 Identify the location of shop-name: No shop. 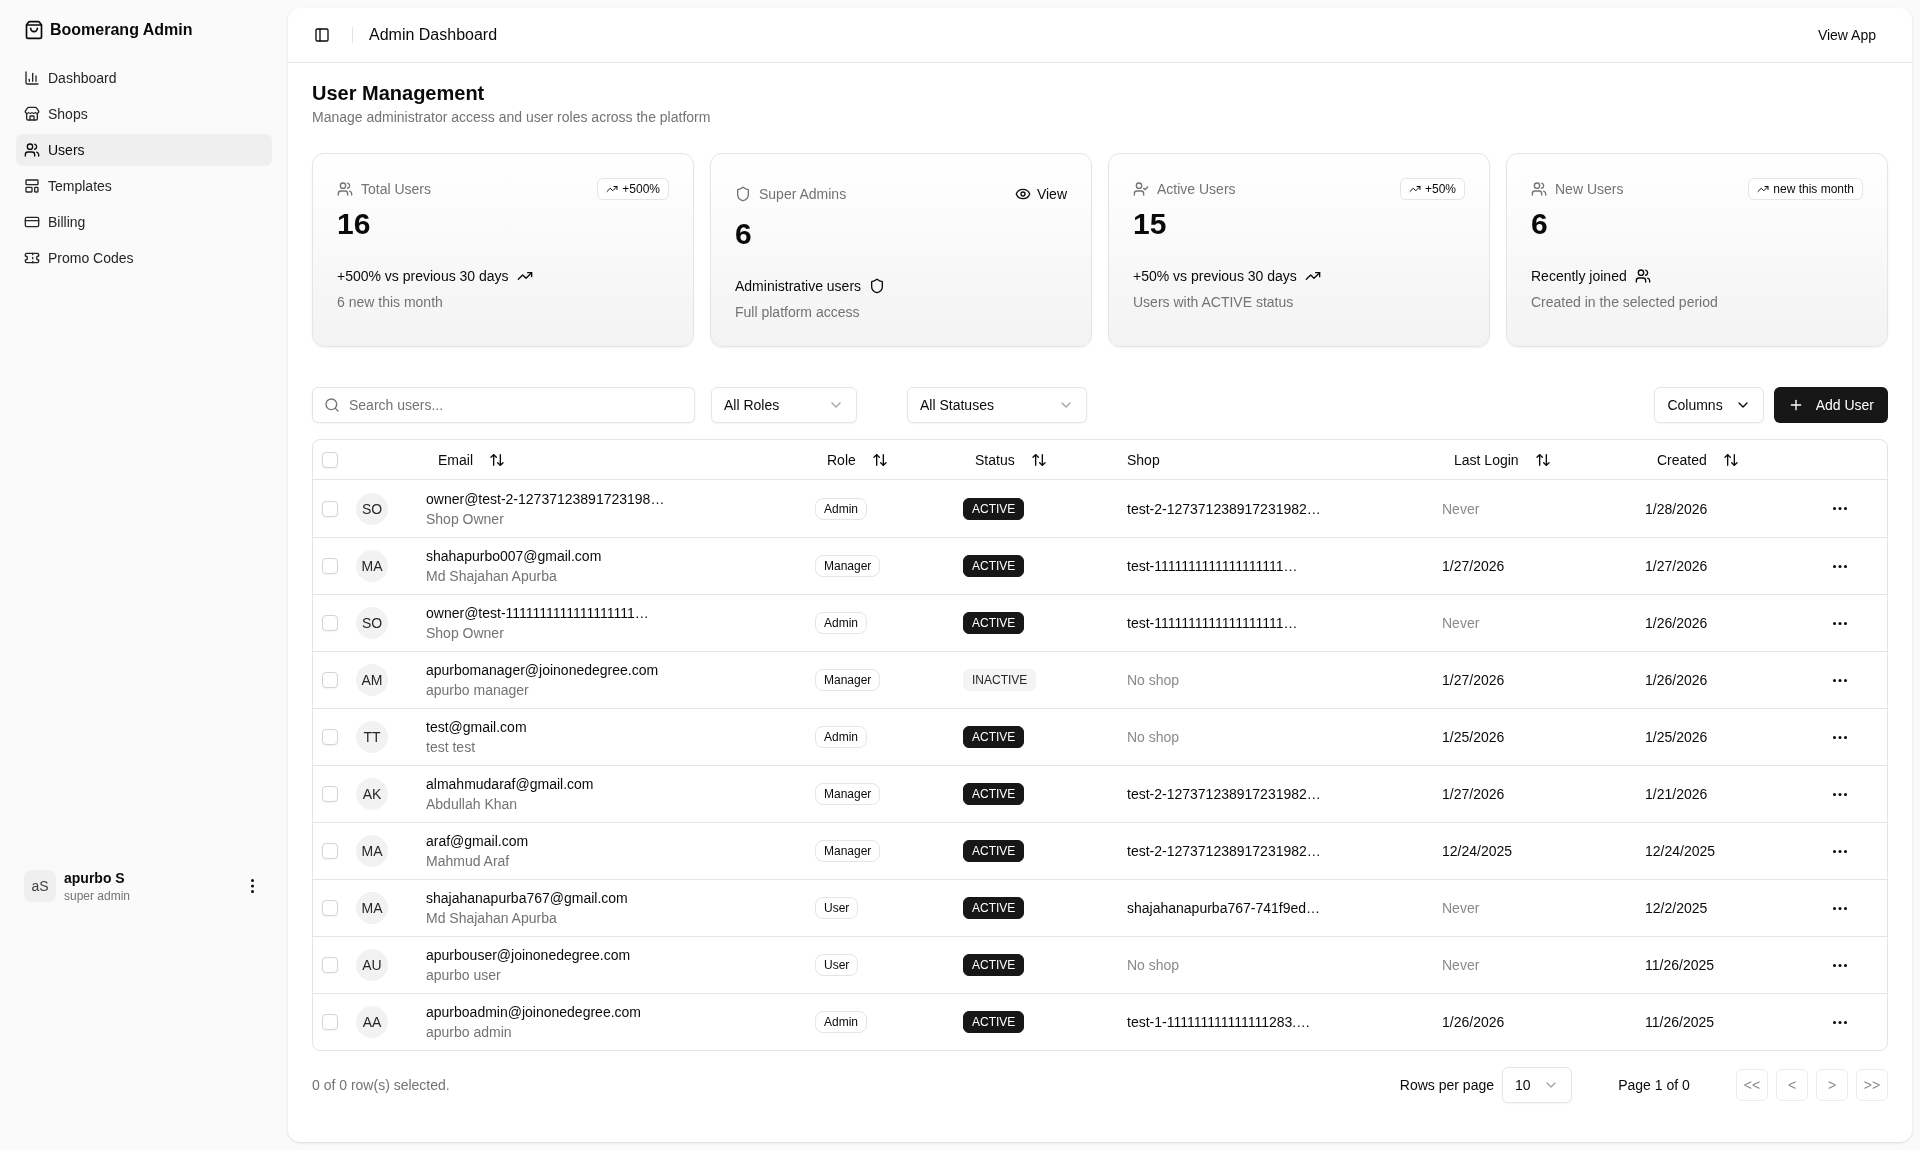
(1153, 680).